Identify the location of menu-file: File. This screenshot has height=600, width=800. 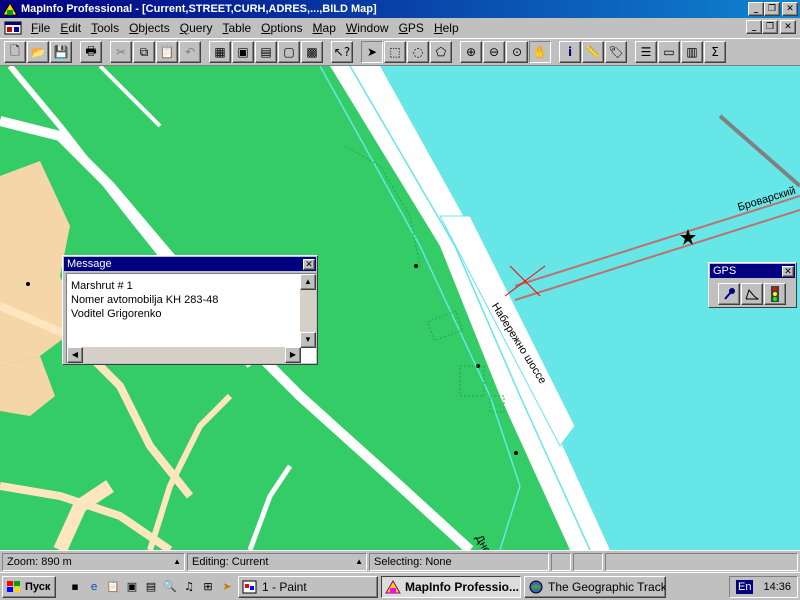
(40, 28).